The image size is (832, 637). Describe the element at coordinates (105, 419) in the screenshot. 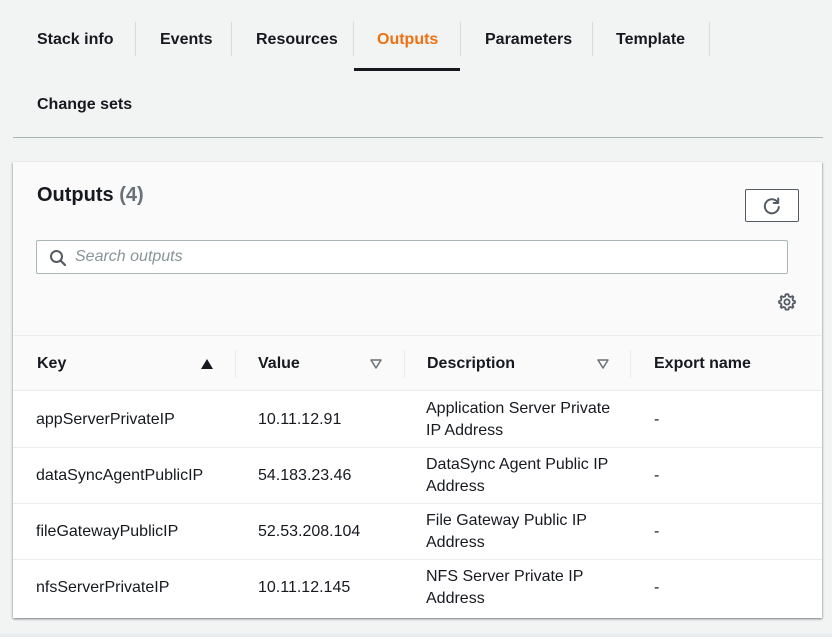

I see `cell-key: appServerPrivateIP` at that location.